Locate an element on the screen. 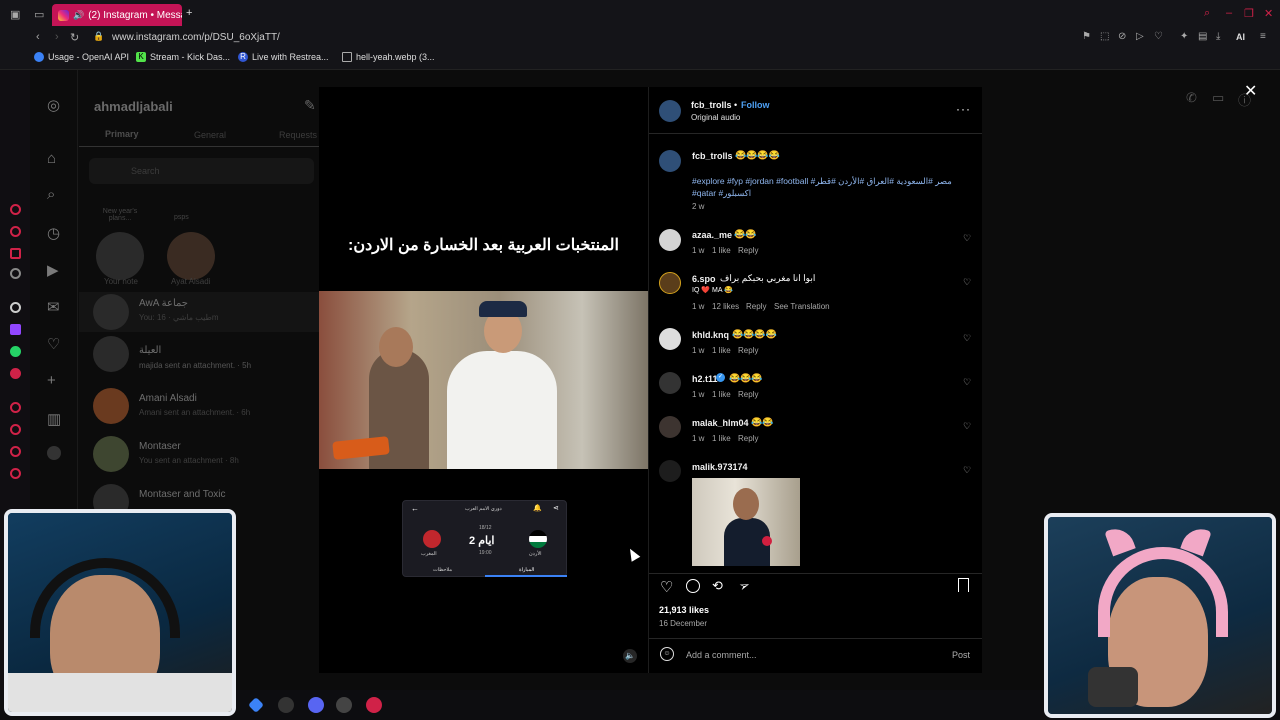 Image resolution: width=1280 pixels, height=720 pixels. create-icon: + is located at coordinates (51, 380).